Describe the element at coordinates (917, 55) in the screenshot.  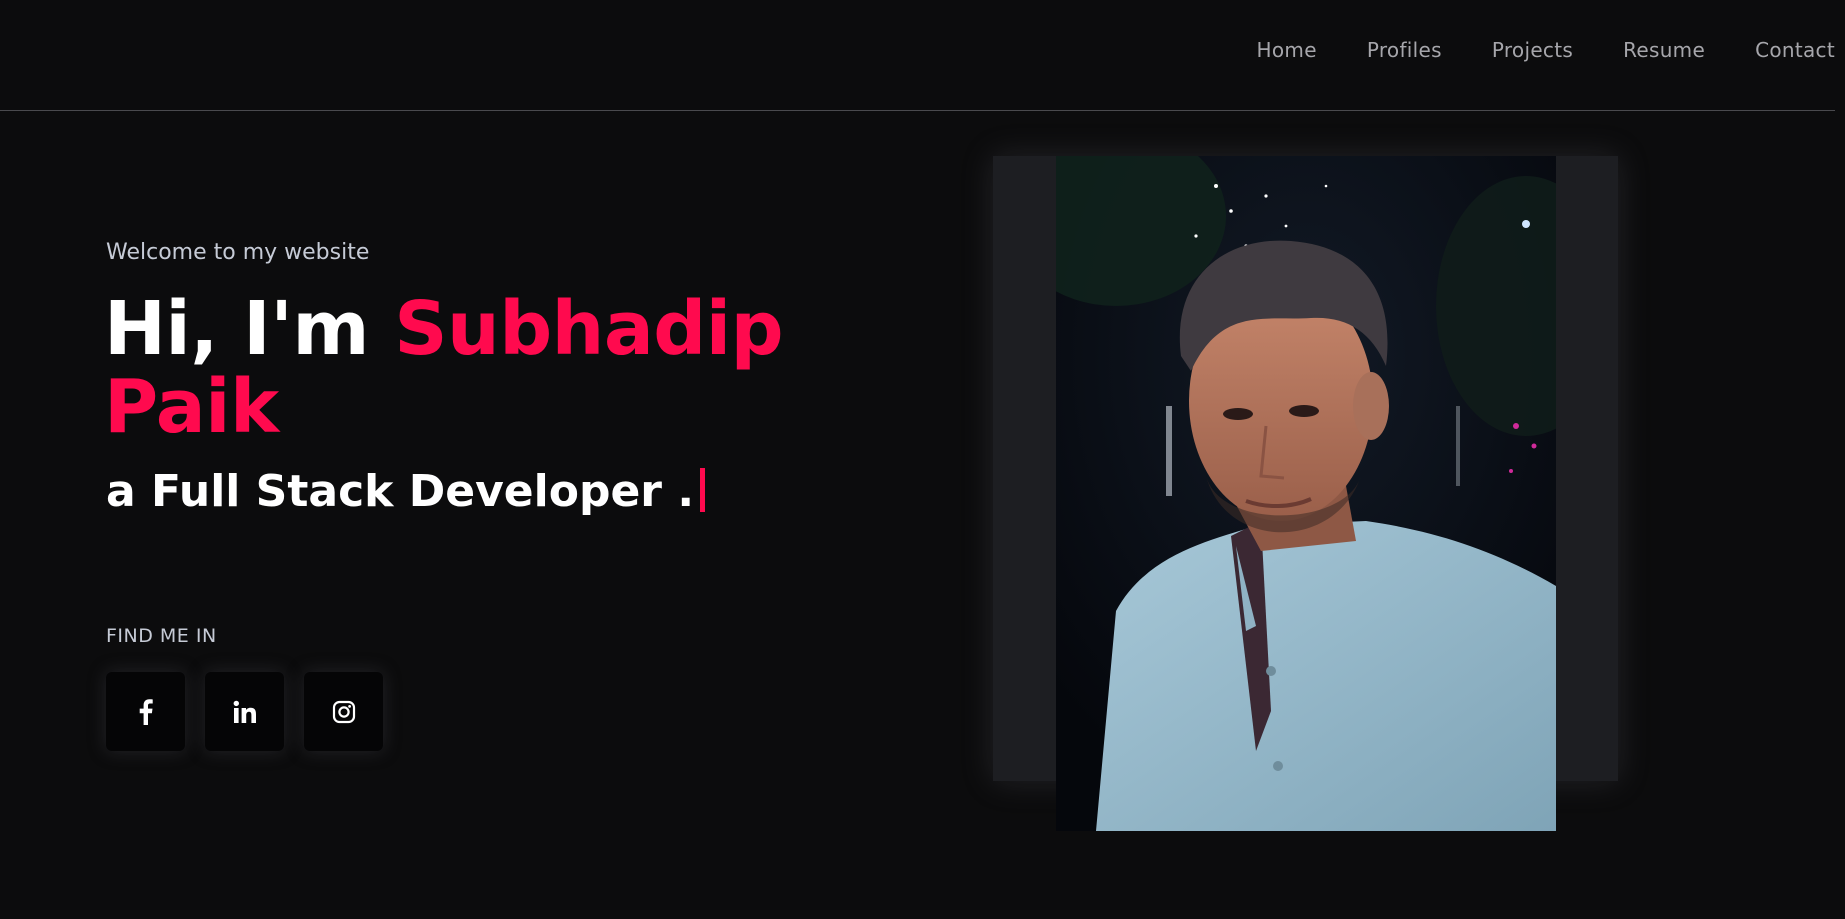
I see `navbar: Home Profiles Projects Resume Contact` at that location.